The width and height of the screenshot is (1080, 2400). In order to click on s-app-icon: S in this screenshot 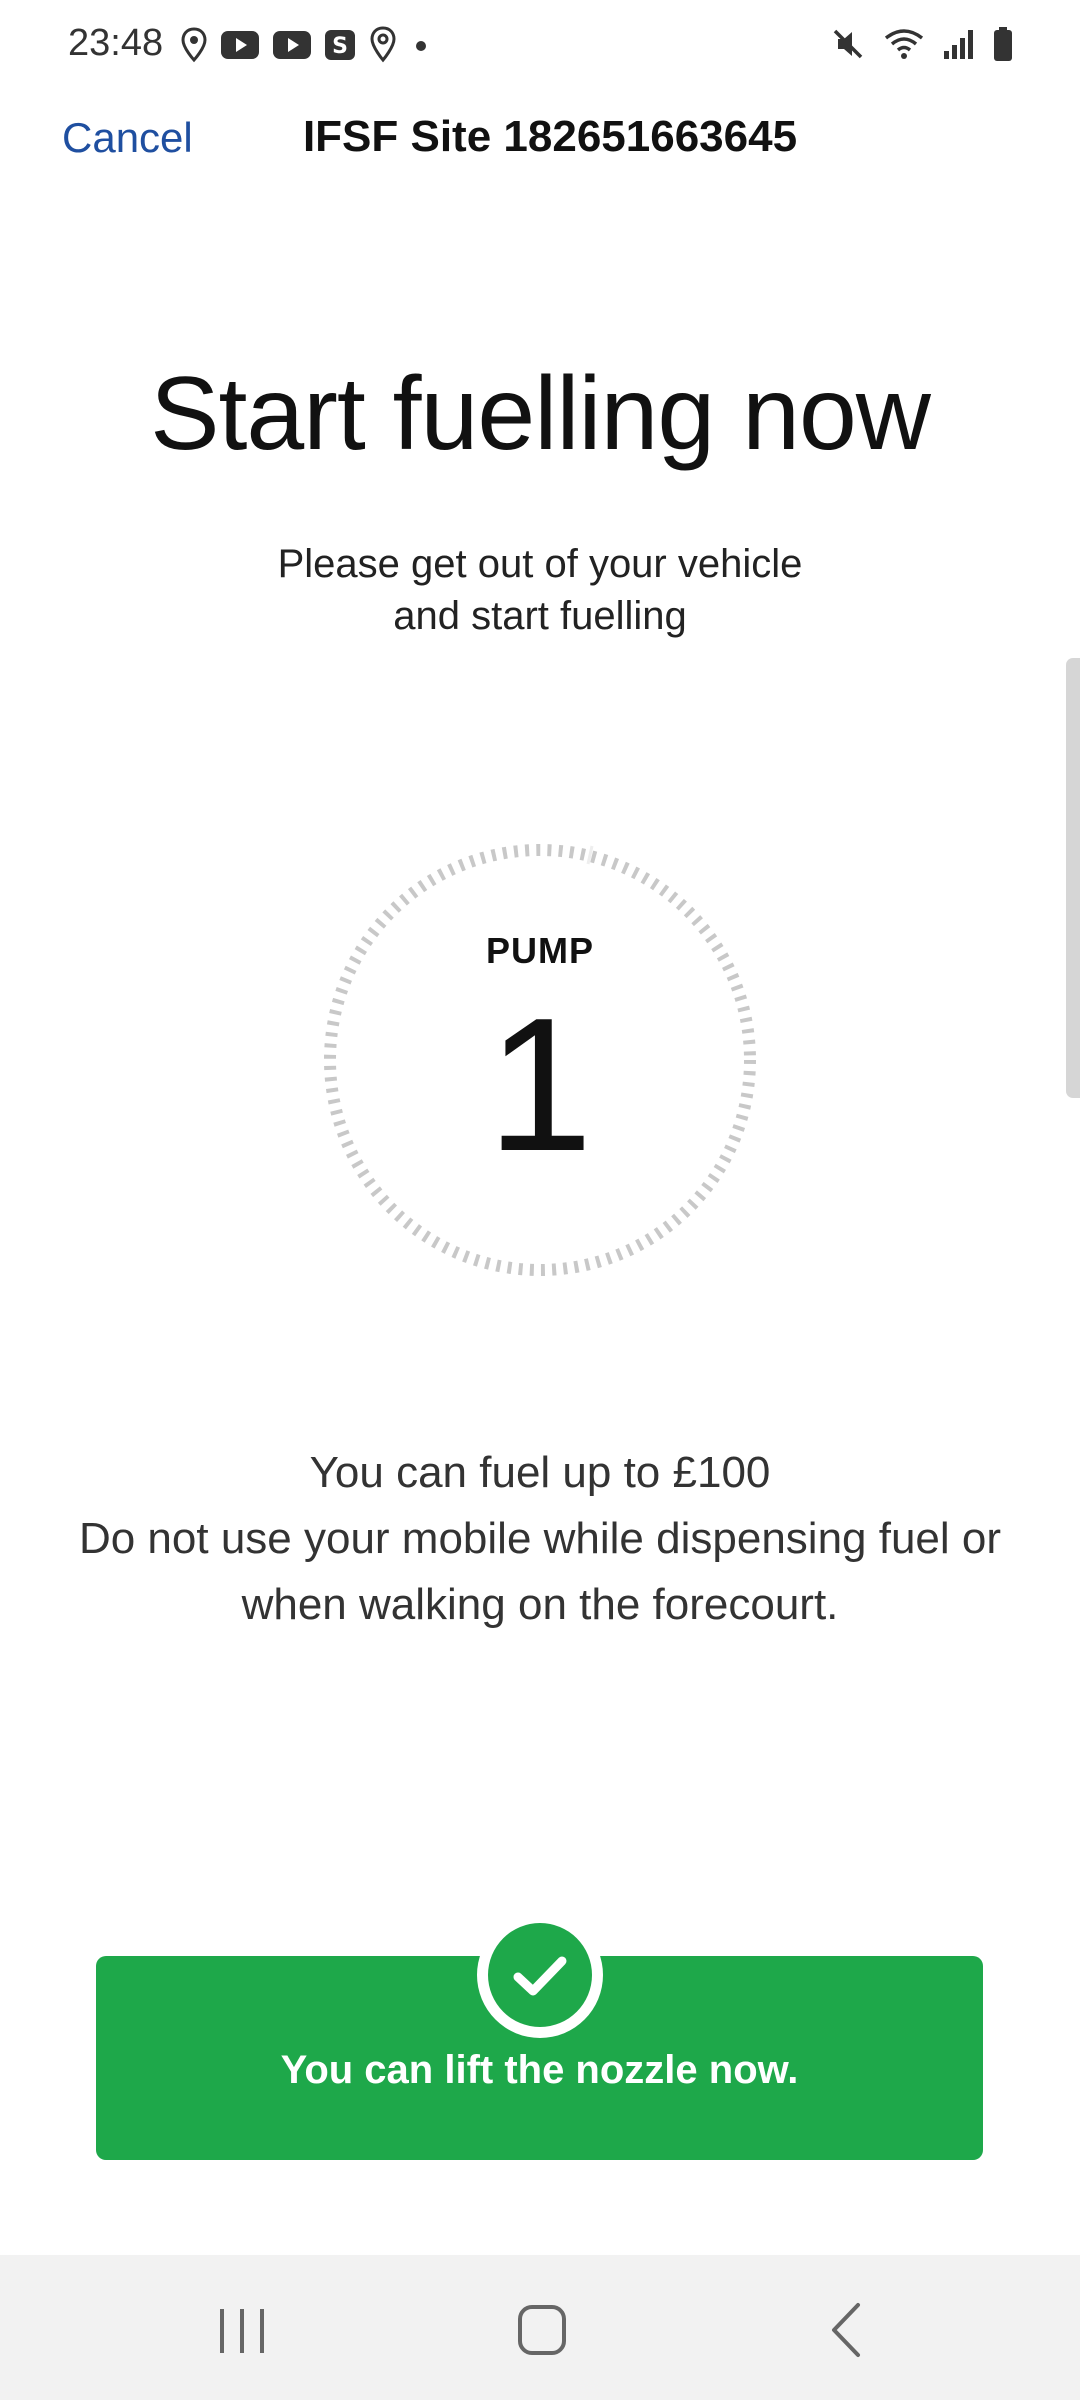, I will do `click(340, 45)`.